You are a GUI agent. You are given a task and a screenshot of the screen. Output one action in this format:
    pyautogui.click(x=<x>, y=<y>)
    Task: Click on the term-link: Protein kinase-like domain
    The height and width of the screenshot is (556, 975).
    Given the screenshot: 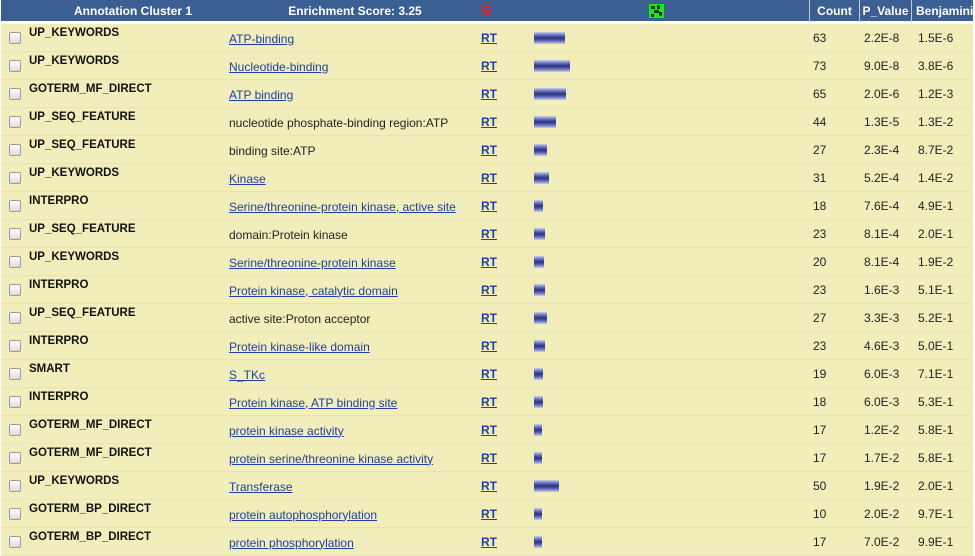 What is the action you would take?
    pyautogui.click(x=299, y=347)
    